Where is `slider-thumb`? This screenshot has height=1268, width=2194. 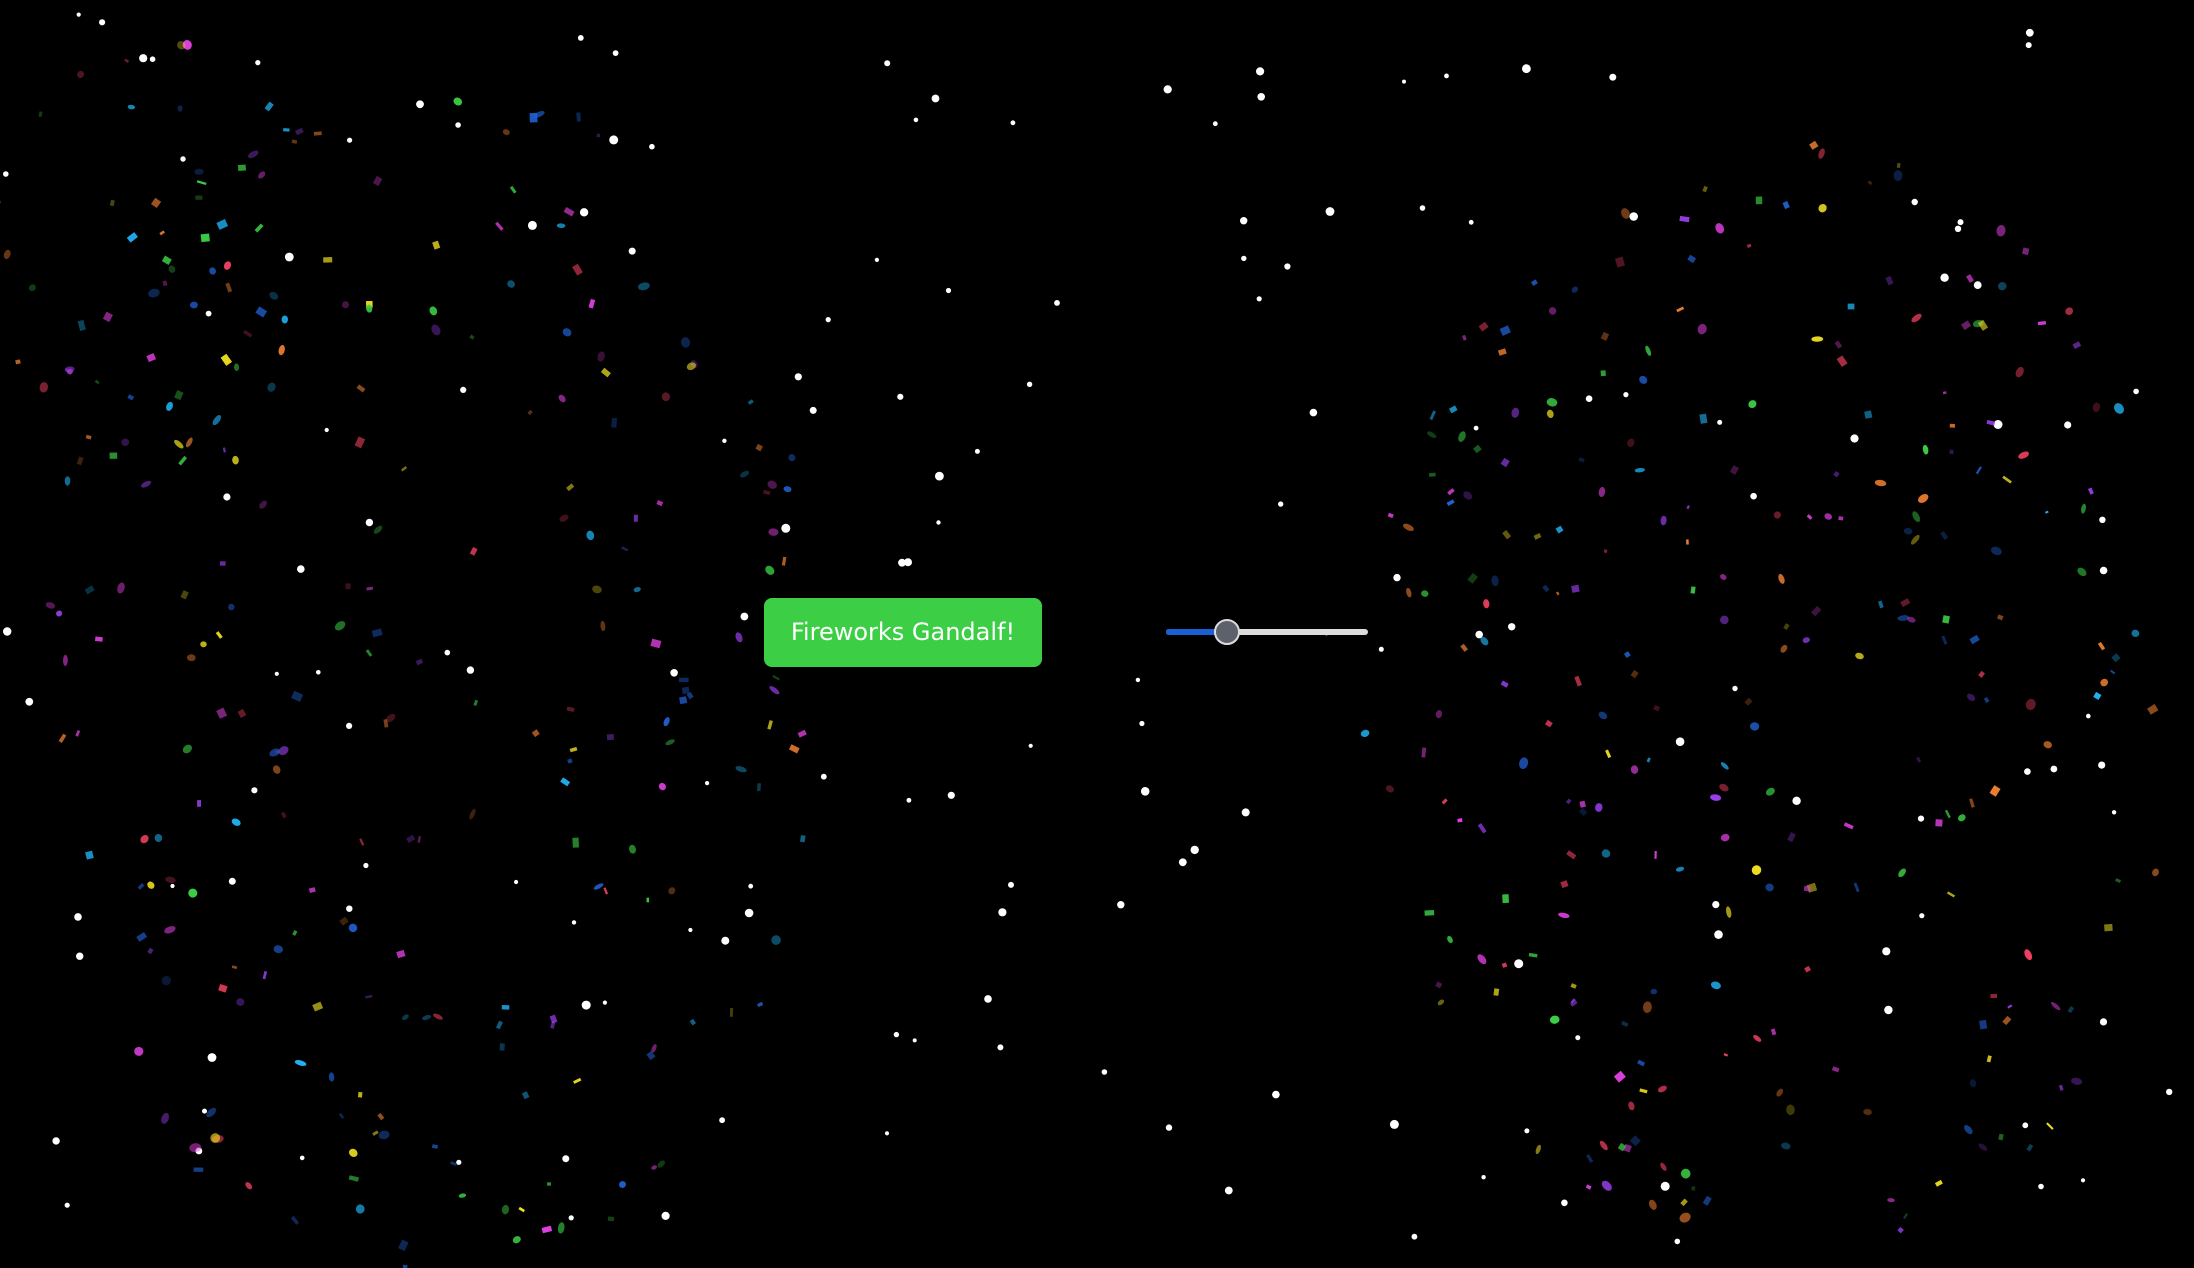 slider-thumb is located at coordinates (1226, 632).